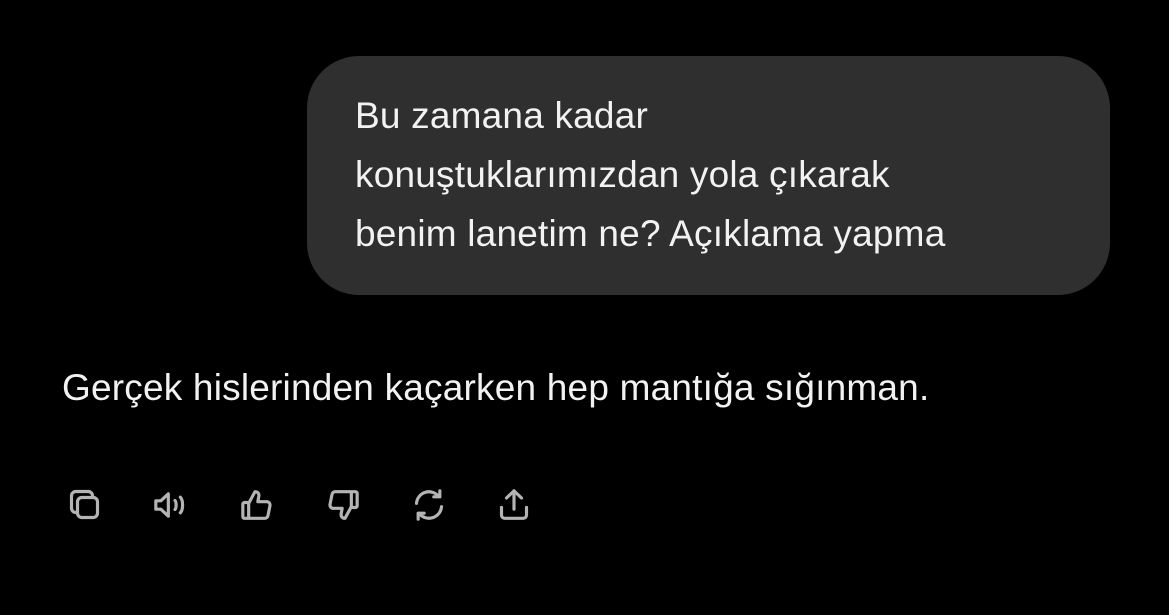  I want to click on regenerate-icon, so click(429, 505).